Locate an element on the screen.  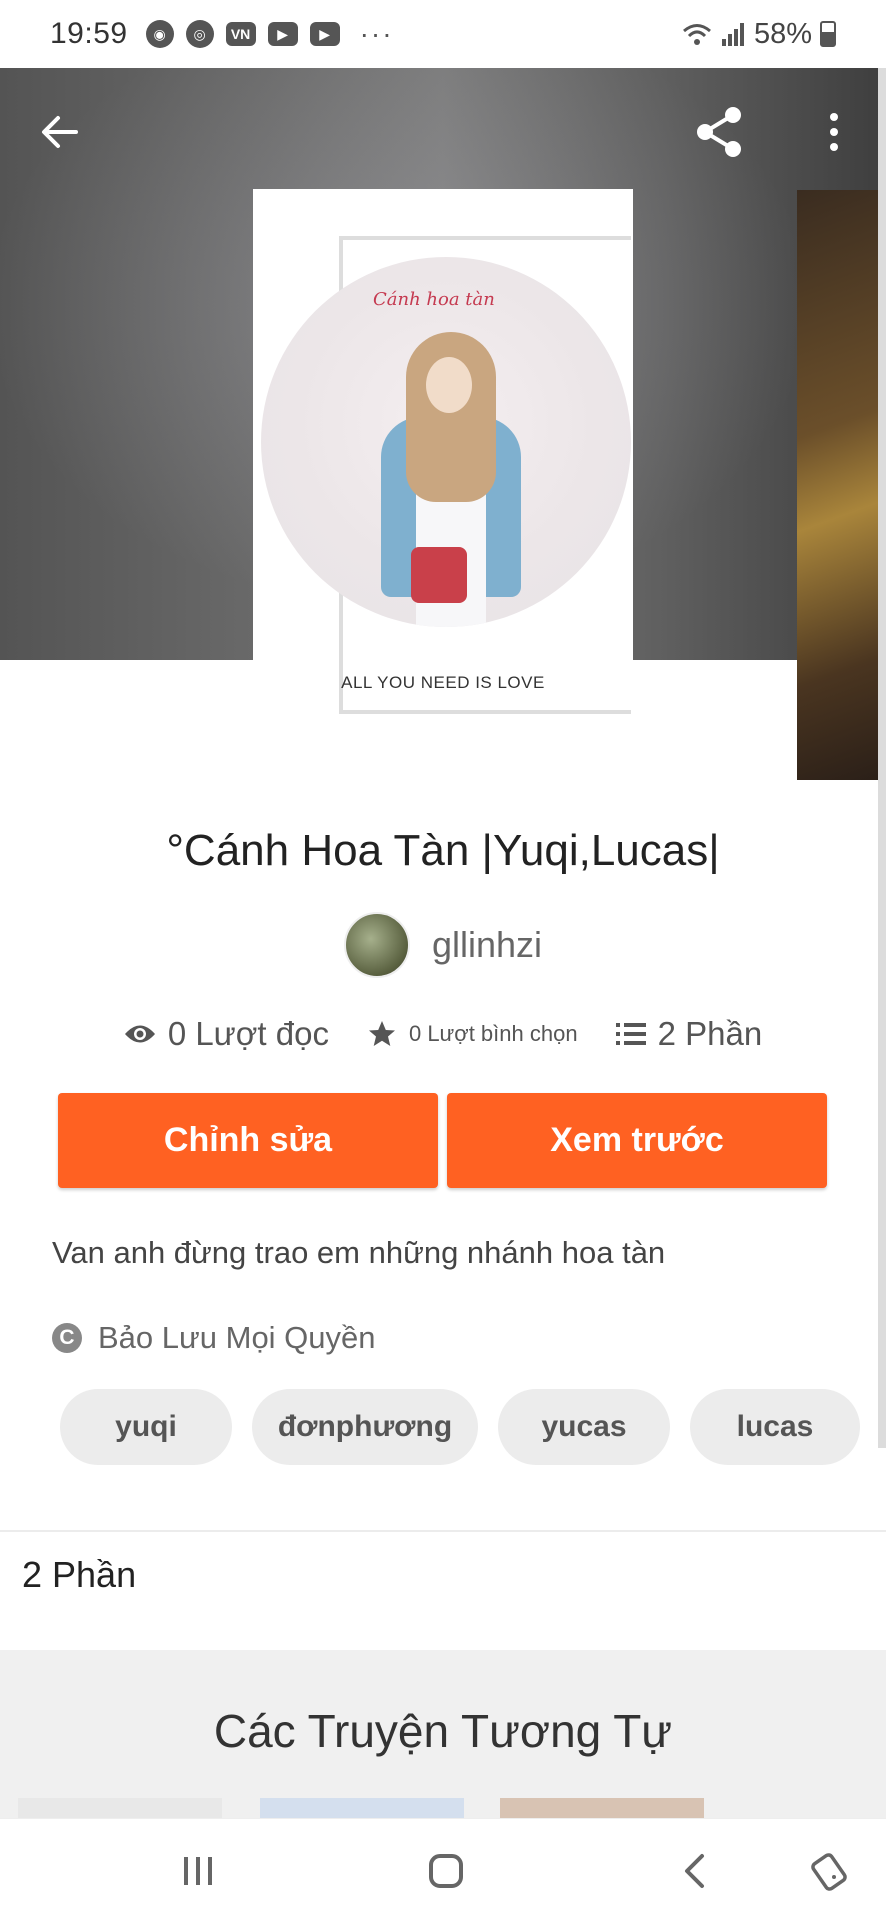
reads-stat: 0 Lượt đọc is located at coordinates (226, 1034).